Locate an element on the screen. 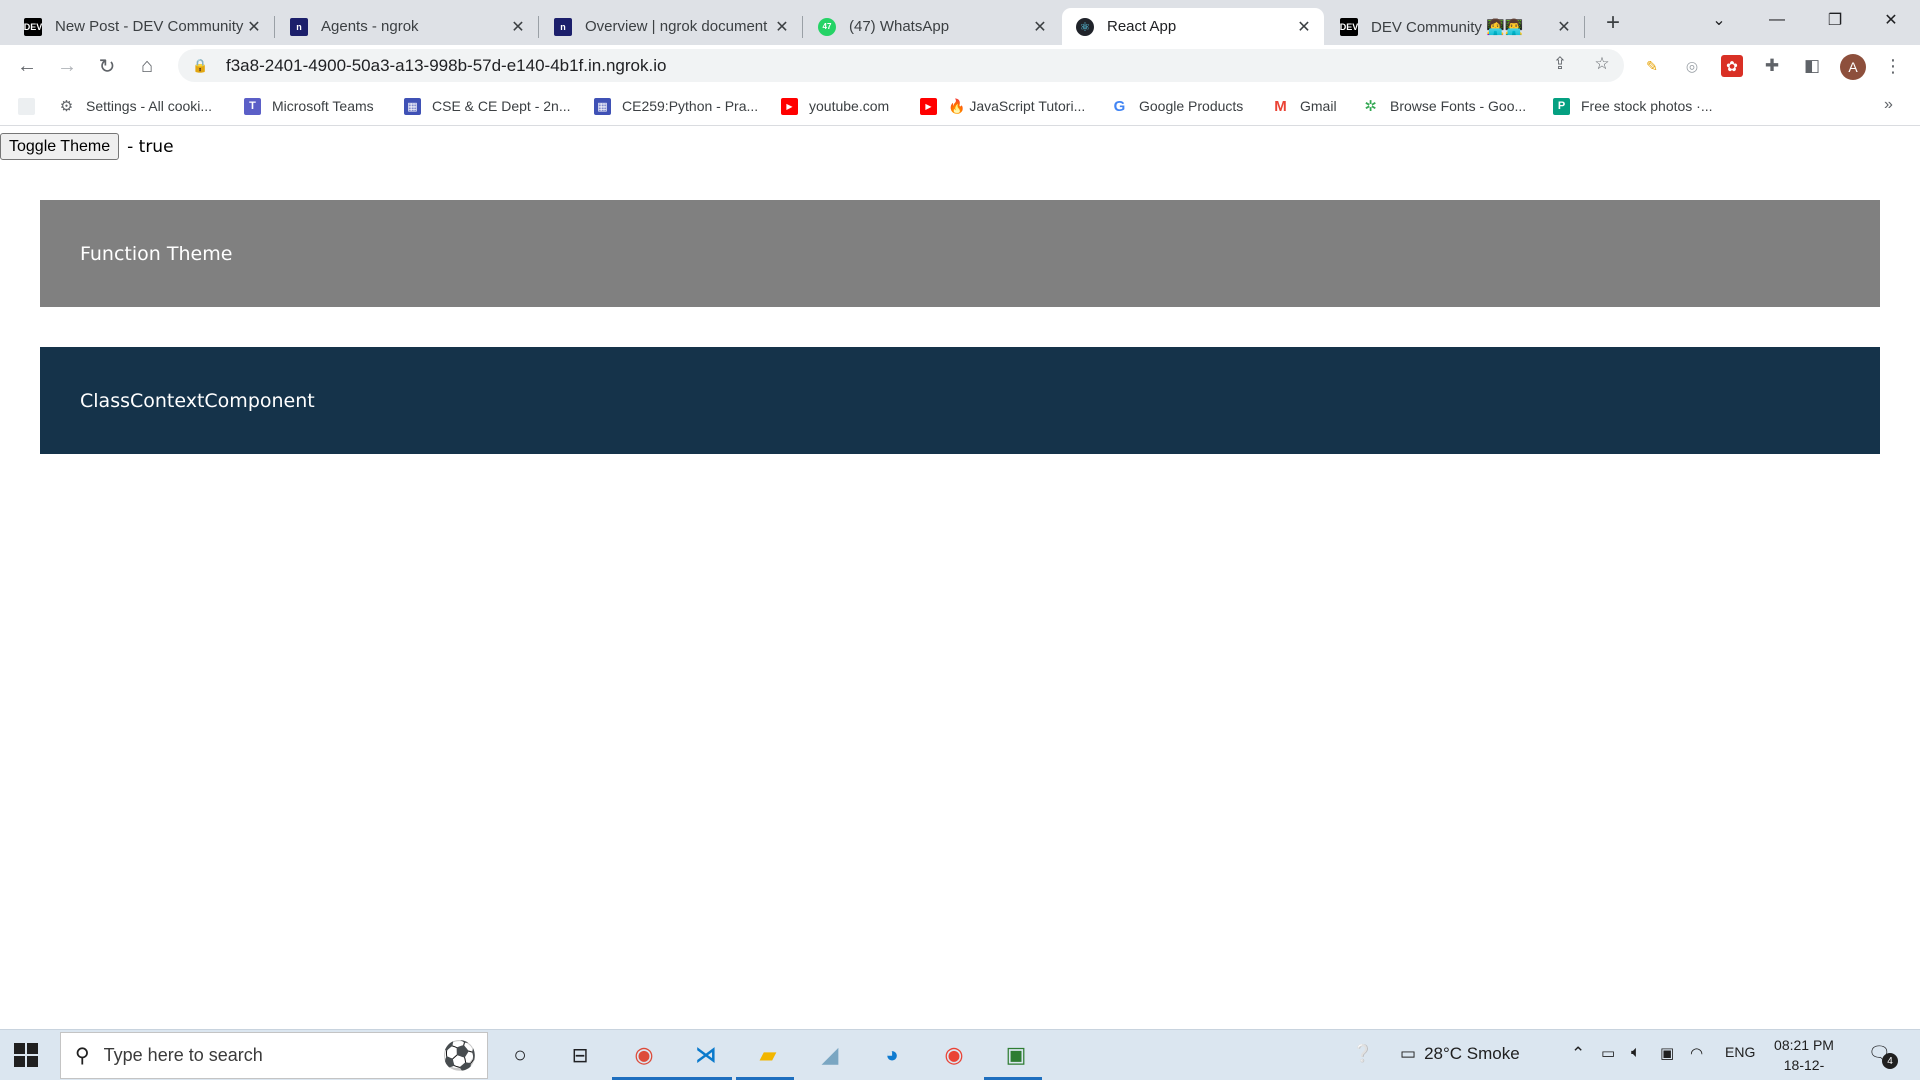 The height and width of the screenshot is (1080, 1920). apps-shortcut-icon is located at coordinates (32, 106).